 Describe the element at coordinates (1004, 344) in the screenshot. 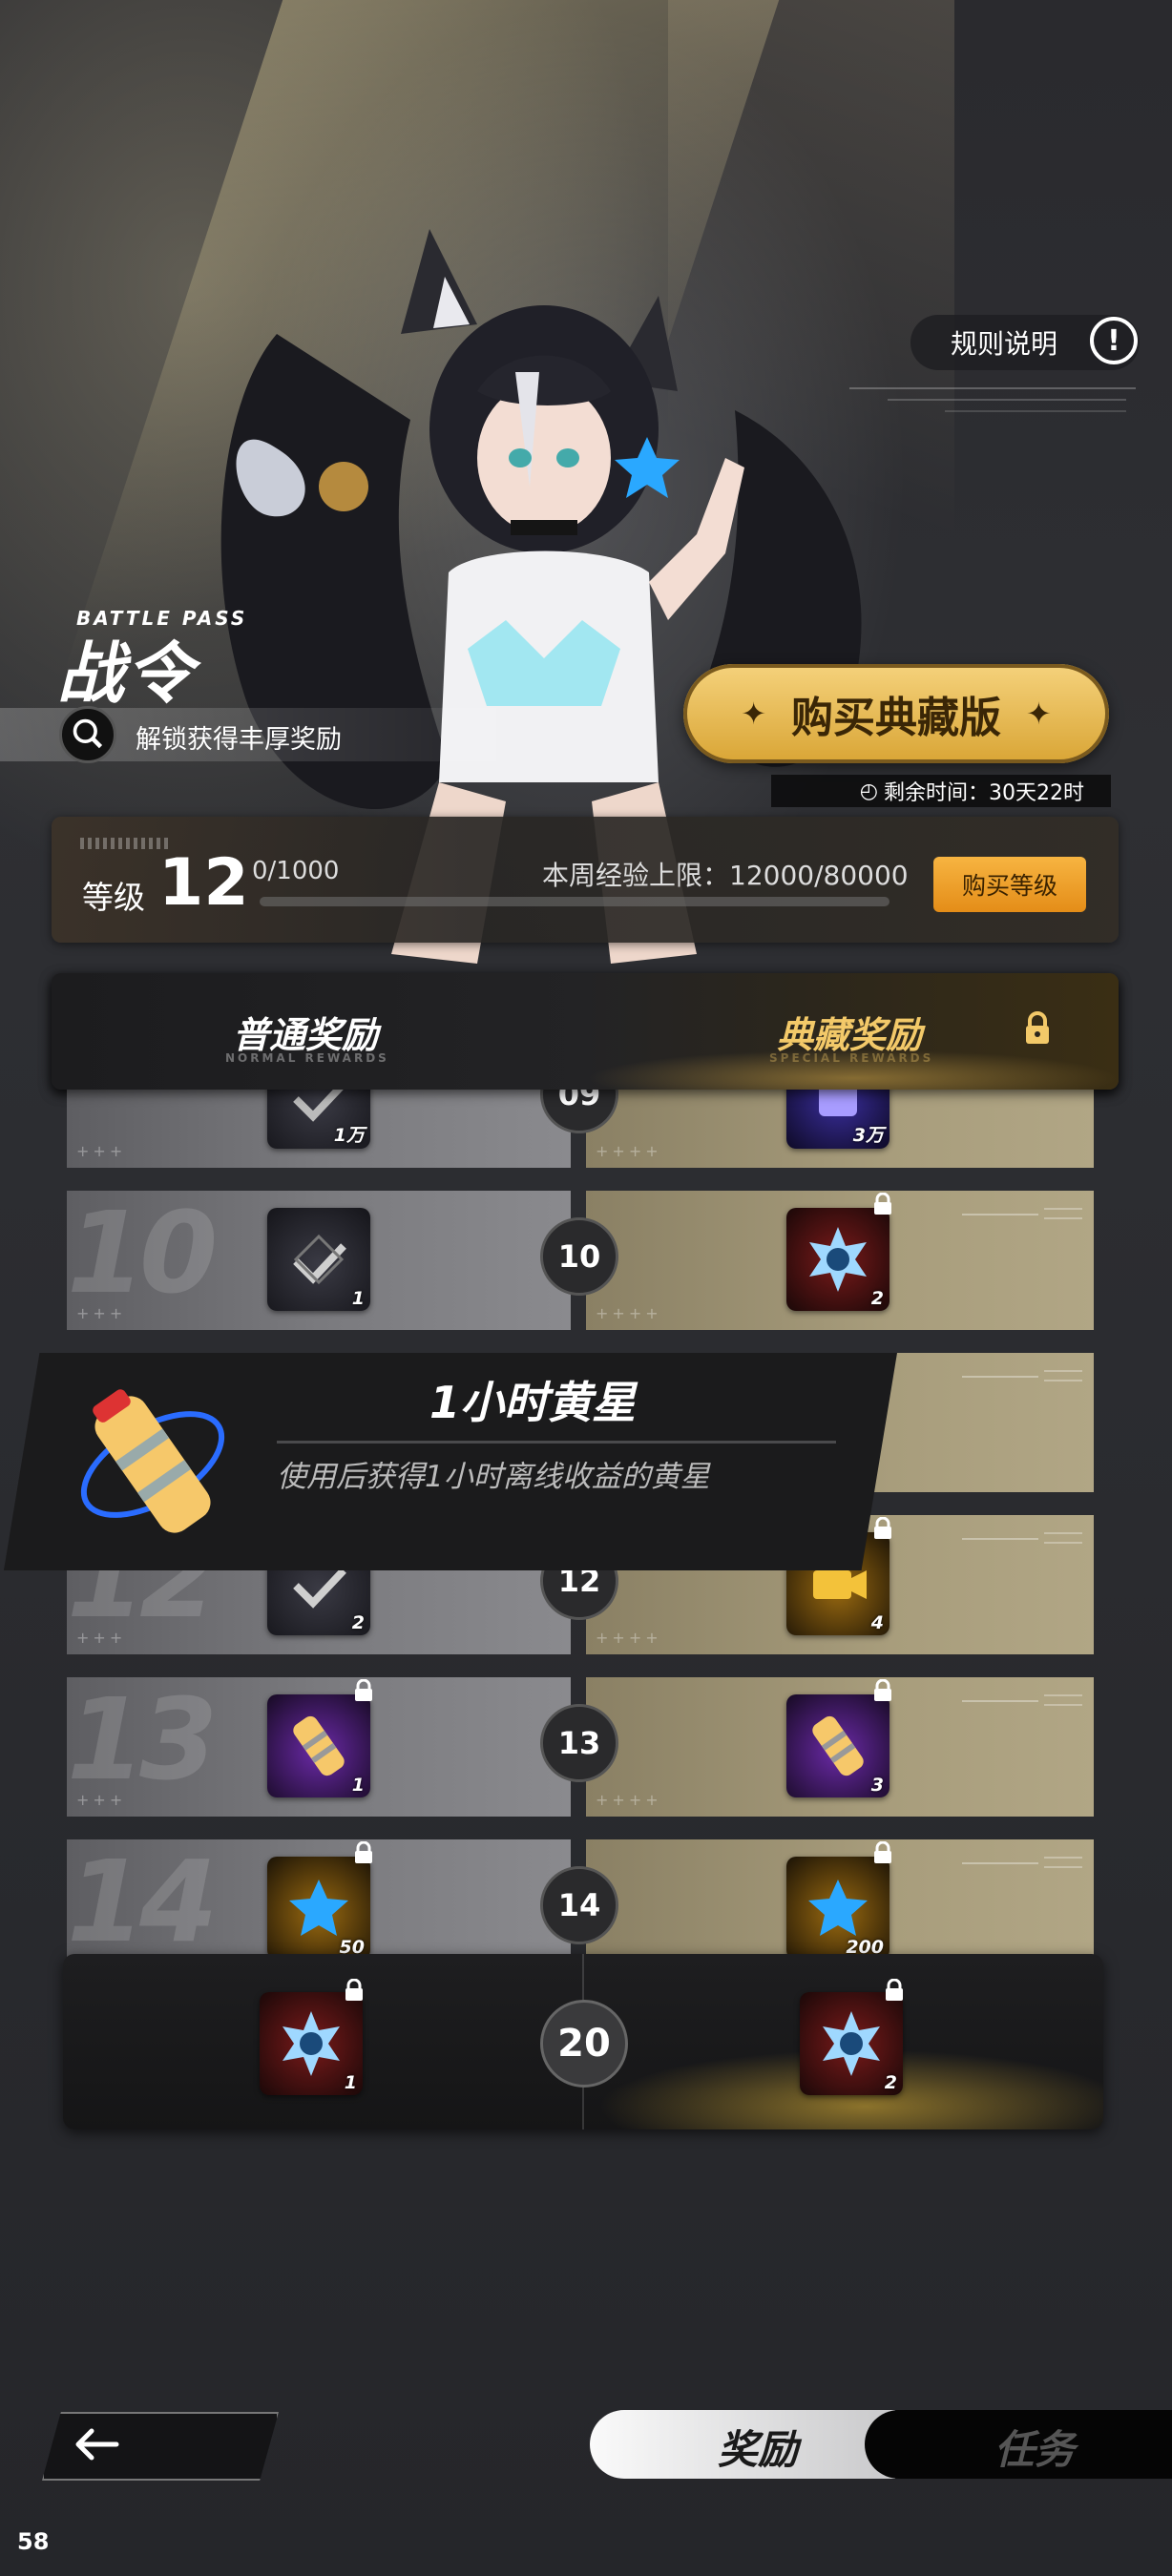

I see `rules-label: 规则说明` at that location.